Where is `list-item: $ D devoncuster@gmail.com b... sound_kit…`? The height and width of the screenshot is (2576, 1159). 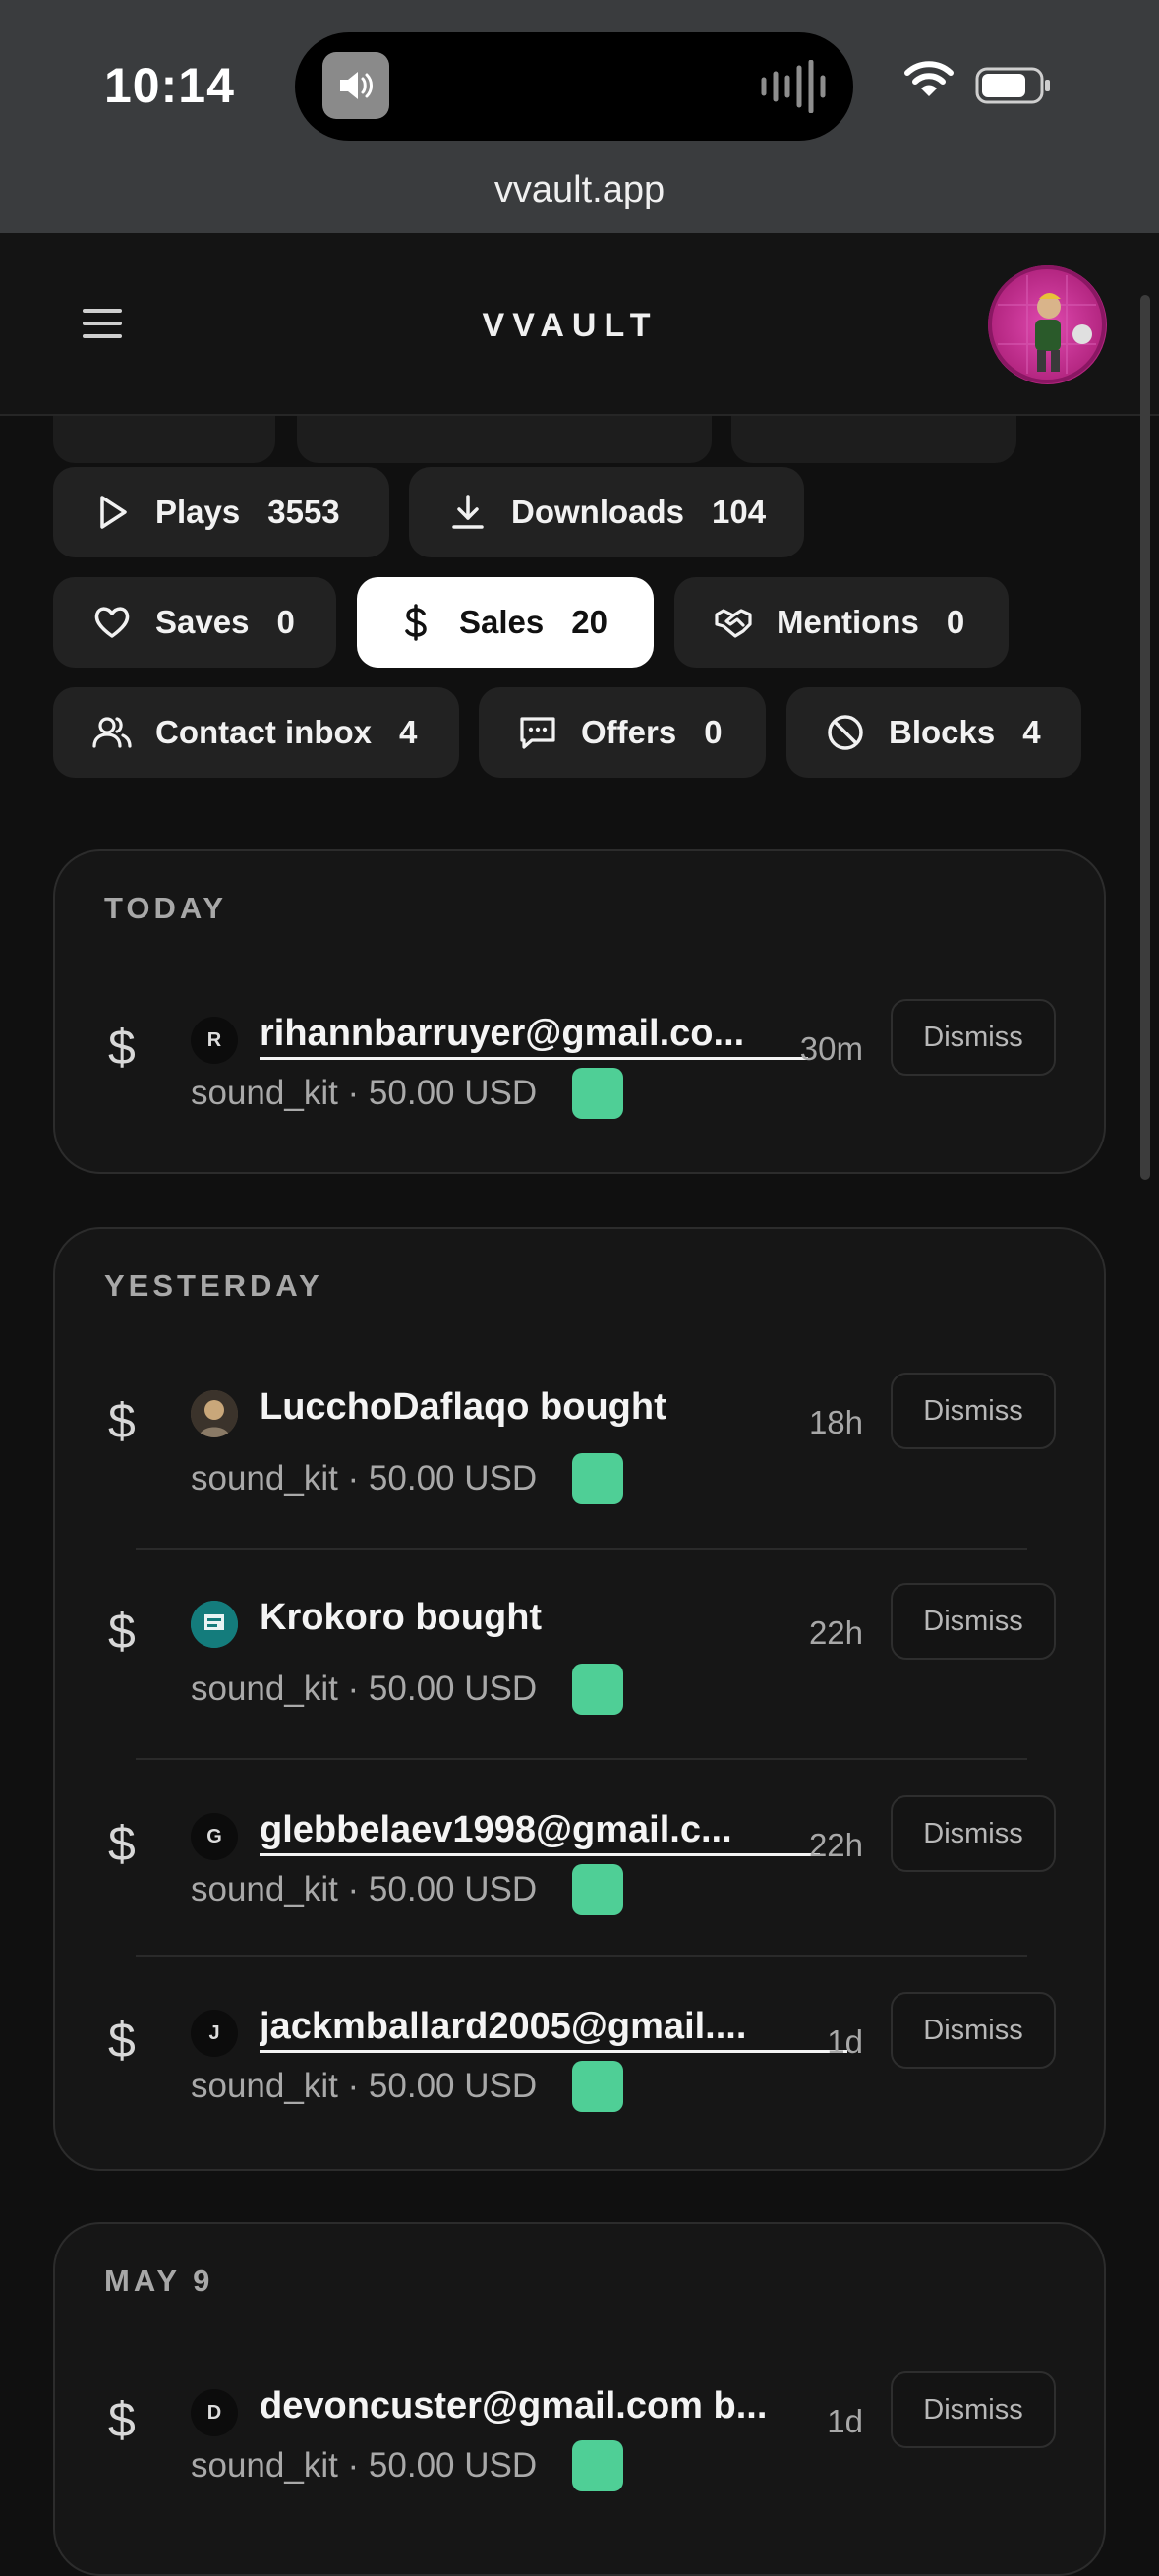 list-item: $ D devoncuster@gmail.com b... sound_kit… is located at coordinates (582, 2447).